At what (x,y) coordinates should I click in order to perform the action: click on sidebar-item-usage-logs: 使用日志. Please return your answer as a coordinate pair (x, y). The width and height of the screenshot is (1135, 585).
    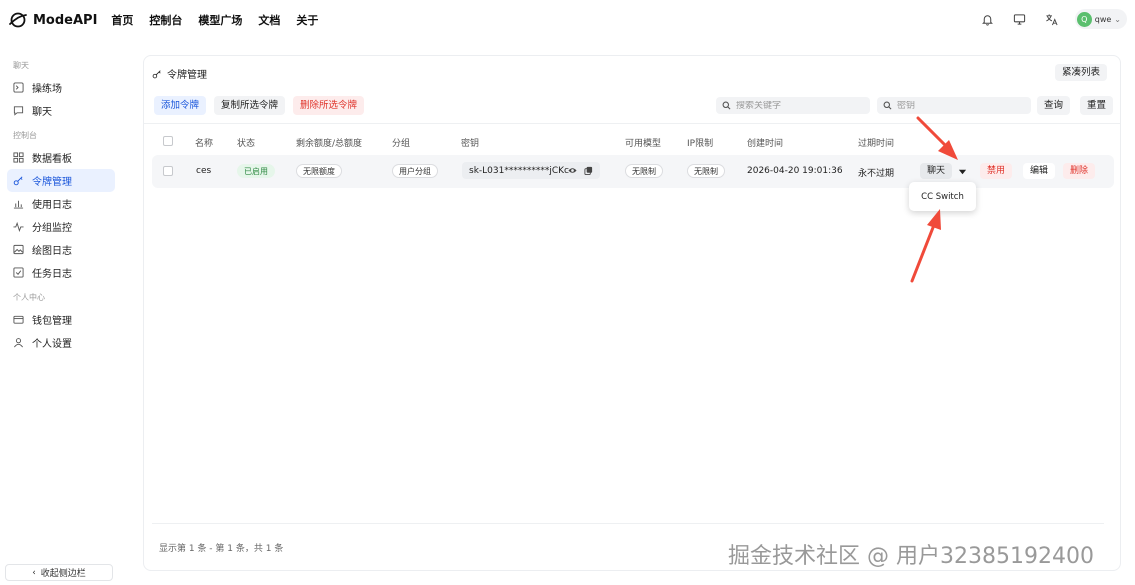
    Looking at the image, I should click on (61, 203).